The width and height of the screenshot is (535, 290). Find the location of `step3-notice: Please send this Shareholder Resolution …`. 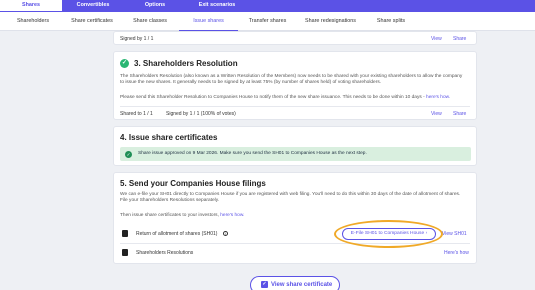

step3-notice: Please send this Shareholder Resolution … is located at coordinates (285, 97).